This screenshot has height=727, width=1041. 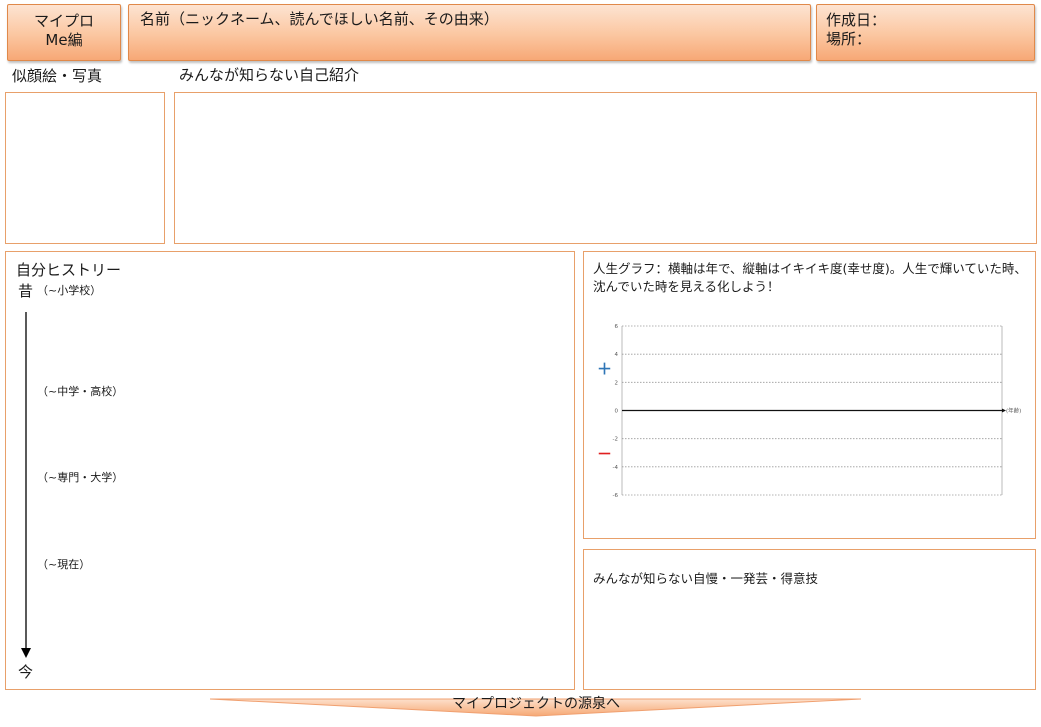 I want to click on life-graph-chart: 6 4 2 0 -2 -4 -6 (年齢), so click(x=817, y=411).